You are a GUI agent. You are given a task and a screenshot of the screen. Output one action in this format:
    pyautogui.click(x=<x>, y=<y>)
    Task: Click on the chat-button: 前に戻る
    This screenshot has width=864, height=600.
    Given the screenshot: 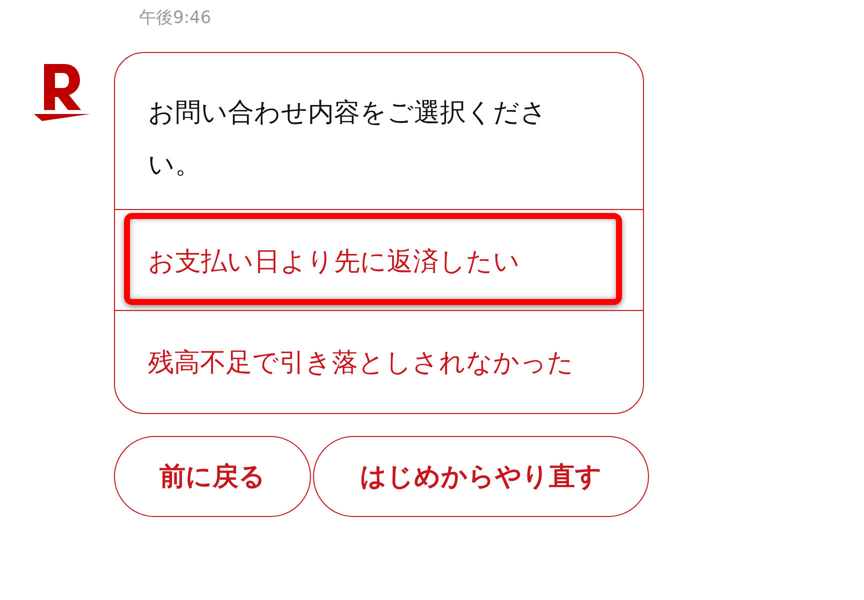 What is the action you would take?
    pyautogui.click(x=212, y=476)
    